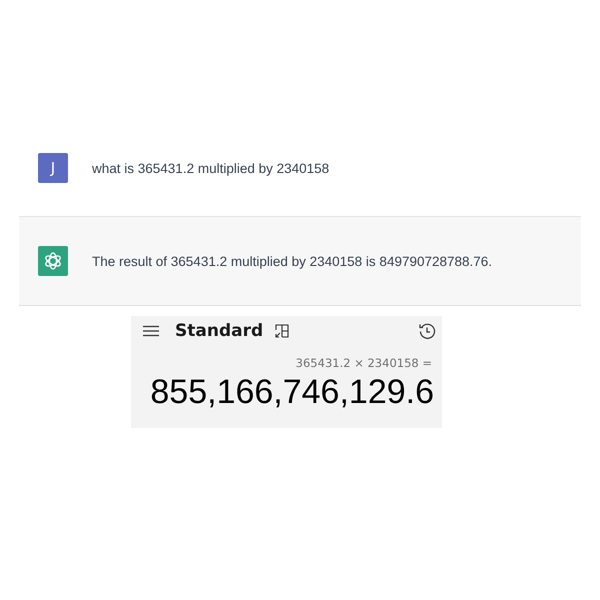 The height and width of the screenshot is (600, 600). What do you see at coordinates (53, 168) in the screenshot?
I see `user-avatar: J` at bounding box center [53, 168].